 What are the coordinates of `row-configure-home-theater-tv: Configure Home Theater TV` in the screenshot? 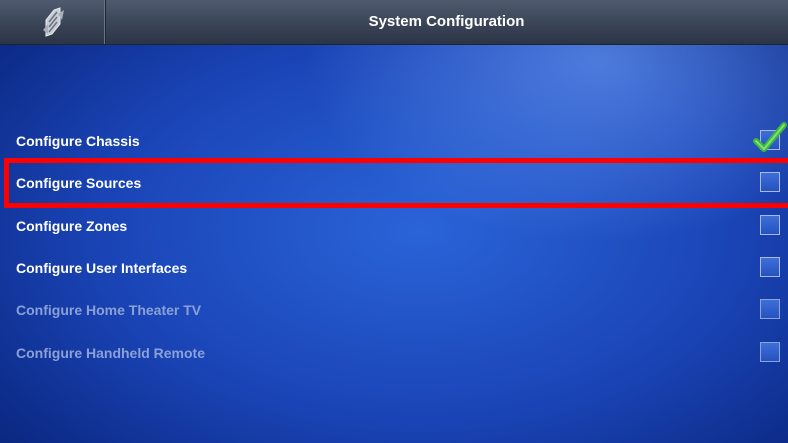 It's located at (394, 310).